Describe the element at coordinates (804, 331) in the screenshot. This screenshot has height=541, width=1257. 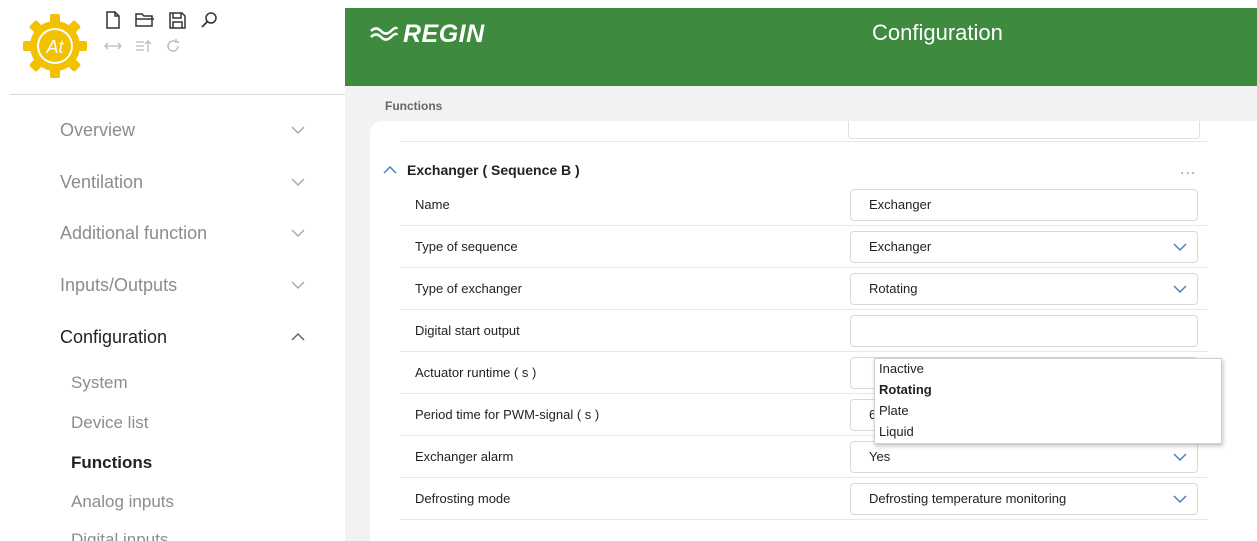
I see `form-row-digital-start-output: Digital start output` at that location.